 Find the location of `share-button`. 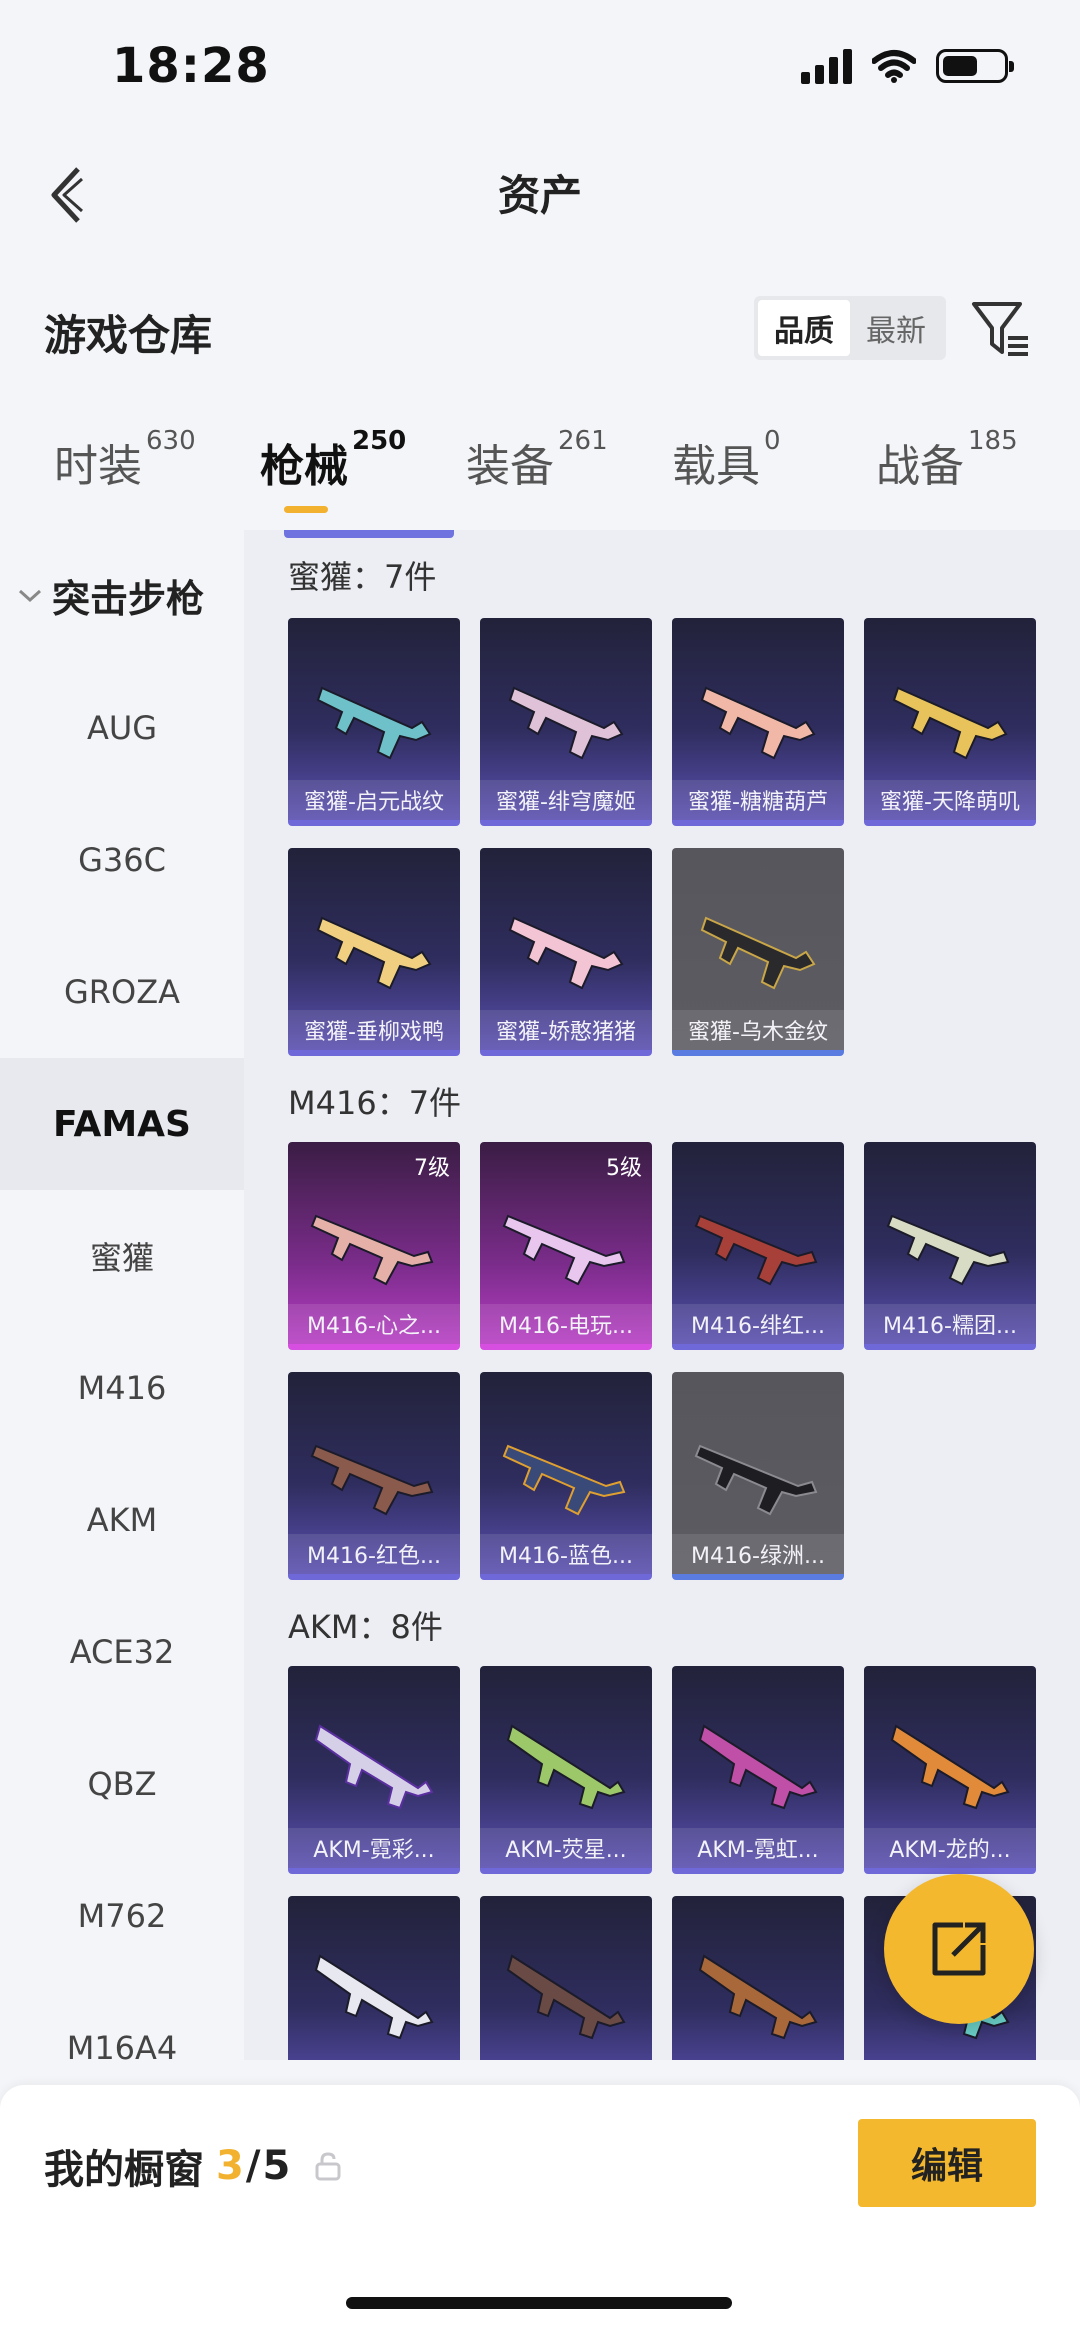

share-button is located at coordinates (959, 1949).